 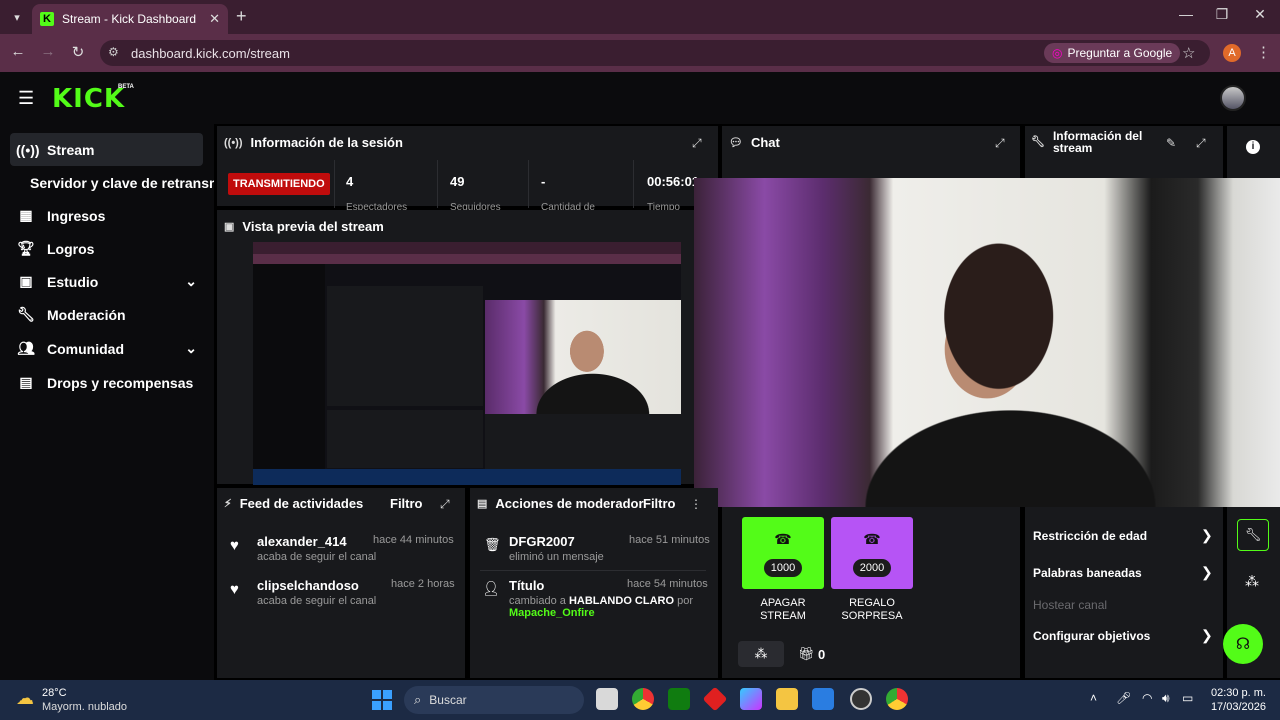 What do you see at coordinates (317, 557) in the screenshot?
I see `activity-desc: acaba de seguir el canal` at bounding box center [317, 557].